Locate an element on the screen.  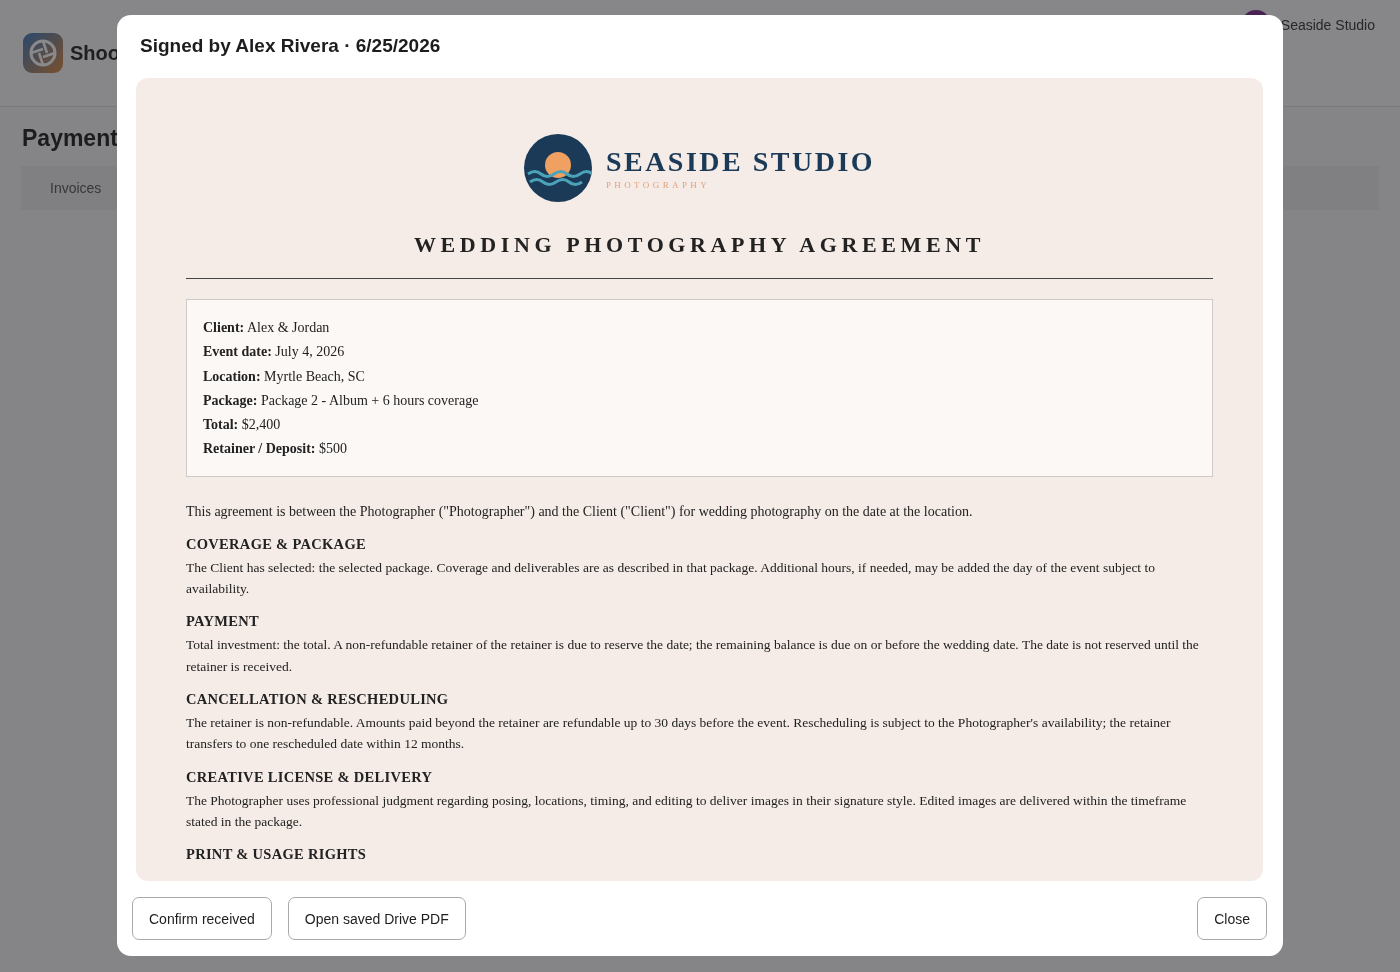
section-paragraph: Total investment: the total. A non-refundable retainer of the retainer is due to reserve the date; the remaining balance is due on or before the wedding date. The date is not reserved until the retainer is received. is located at coordinates (693, 656).